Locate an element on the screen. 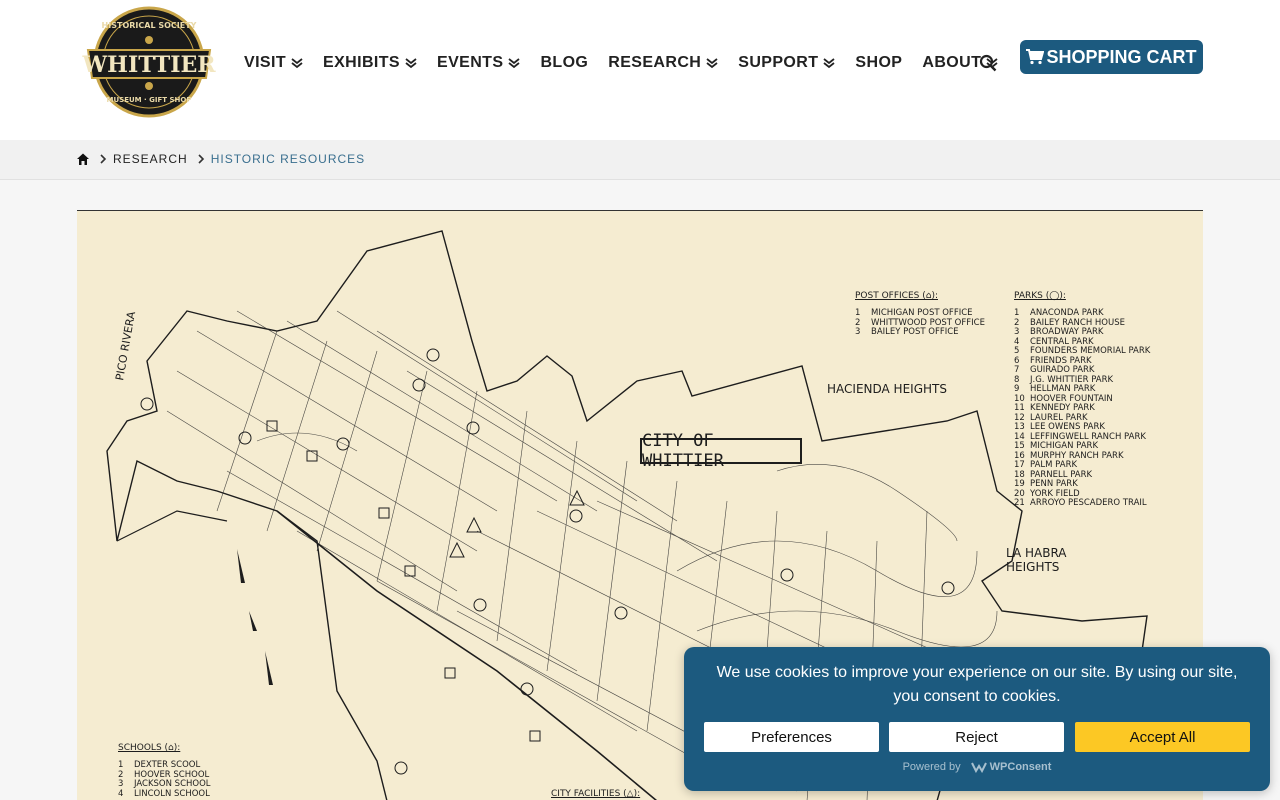 The width and height of the screenshot is (1280, 800). breadcrumb-bar: RESEARCH HISTORIC RESOURCES is located at coordinates (640, 160).